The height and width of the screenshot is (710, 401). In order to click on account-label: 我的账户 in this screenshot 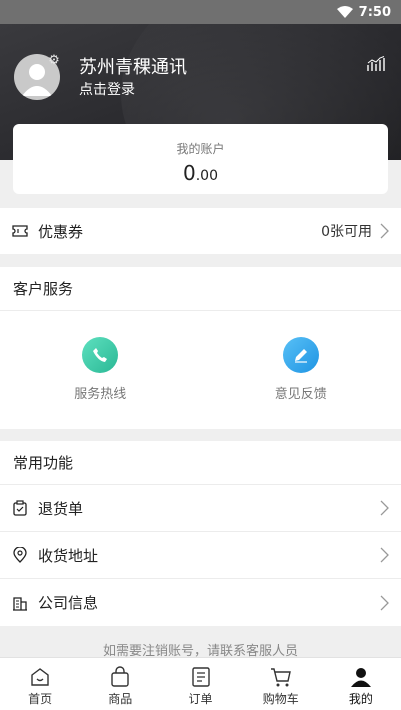, I will do `click(200, 149)`.